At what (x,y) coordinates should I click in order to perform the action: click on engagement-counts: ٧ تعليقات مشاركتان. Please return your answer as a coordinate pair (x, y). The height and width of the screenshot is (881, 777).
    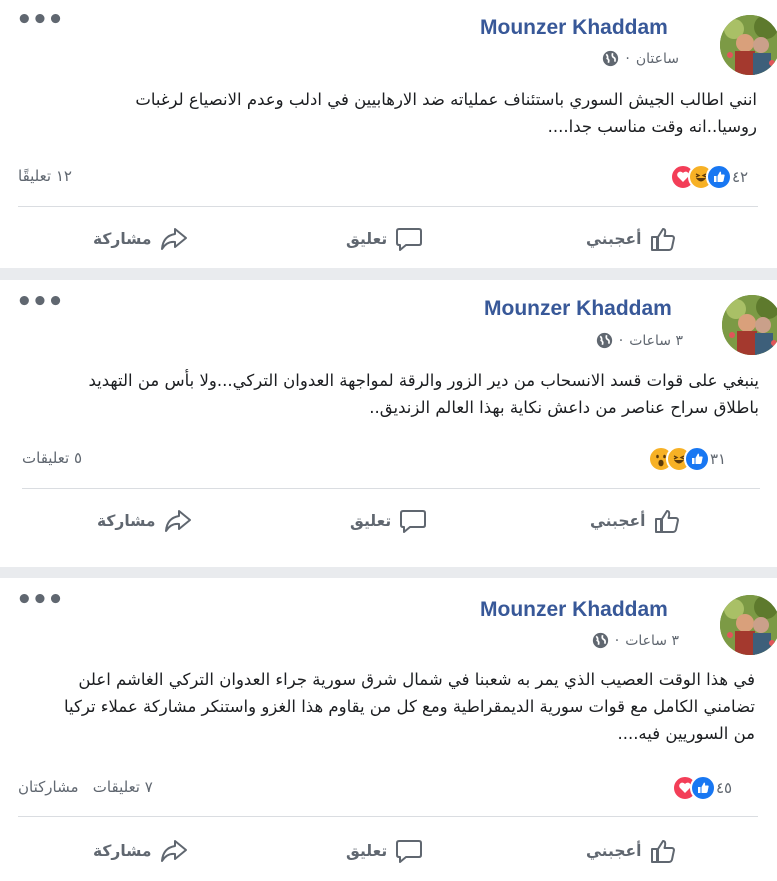
    Looking at the image, I should click on (85, 787).